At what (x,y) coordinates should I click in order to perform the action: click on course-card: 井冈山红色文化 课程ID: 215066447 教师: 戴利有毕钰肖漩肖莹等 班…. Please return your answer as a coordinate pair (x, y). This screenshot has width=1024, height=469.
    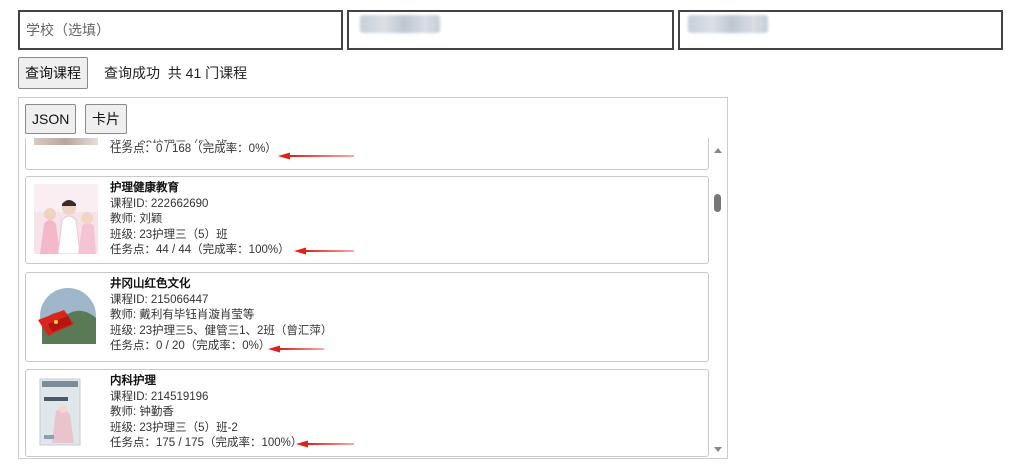
    Looking at the image, I should click on (367, 317).